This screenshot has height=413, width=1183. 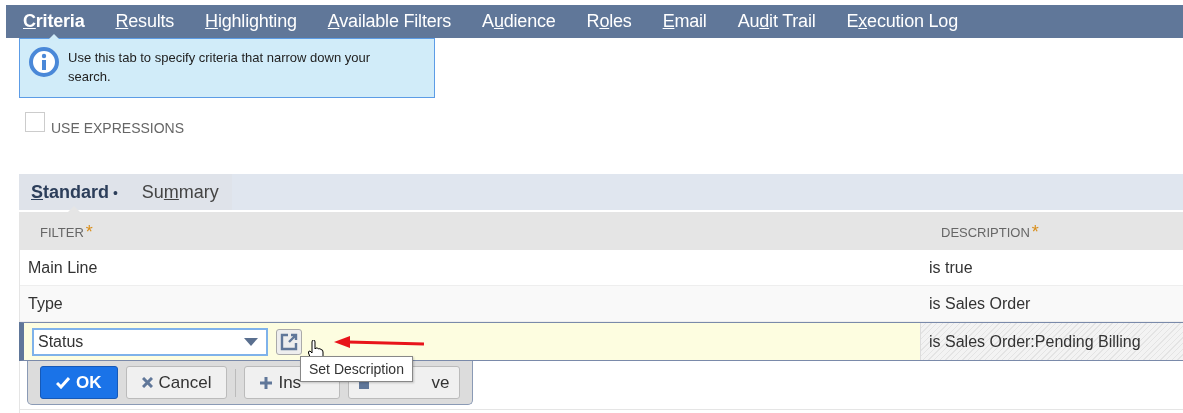 What do you see at coordinates (985, 232) in the screenshot?
I see `column-header: DESCRIPTION` at bounding box center [985, 232].